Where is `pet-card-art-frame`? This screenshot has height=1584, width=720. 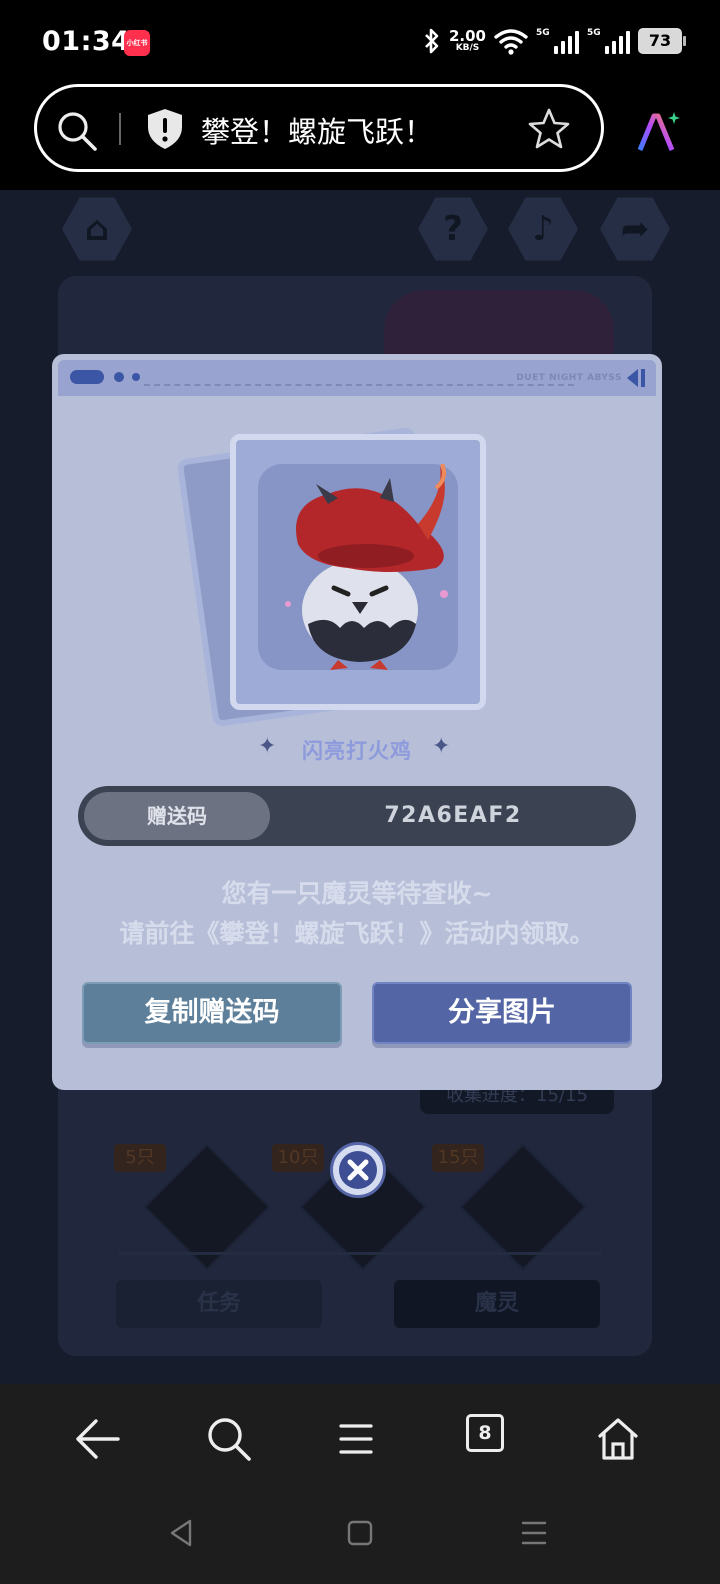
pet-card-art-frame is located at coordinates (358, 567).